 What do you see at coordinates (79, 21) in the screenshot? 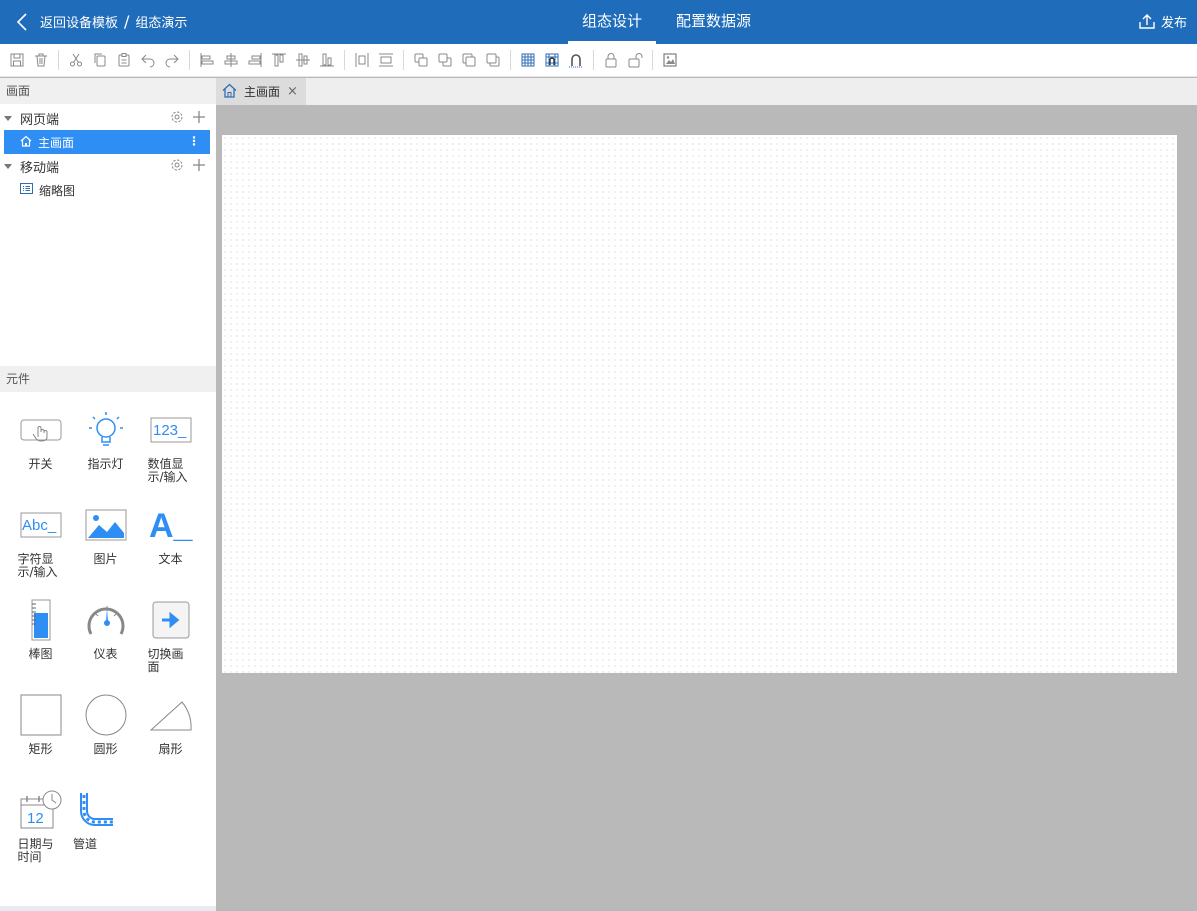
I see `back-to-template-link: 返回设备模板` at bounding box center [79, 21].